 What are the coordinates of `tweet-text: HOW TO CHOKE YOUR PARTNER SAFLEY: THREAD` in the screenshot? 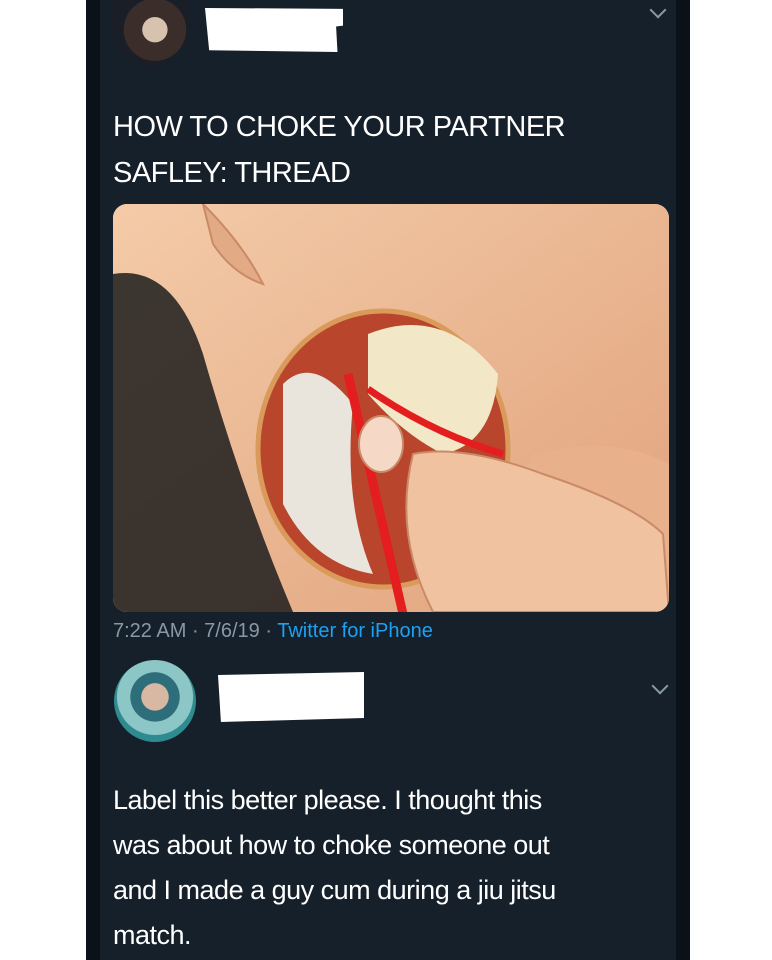 It's located at (373, 150).